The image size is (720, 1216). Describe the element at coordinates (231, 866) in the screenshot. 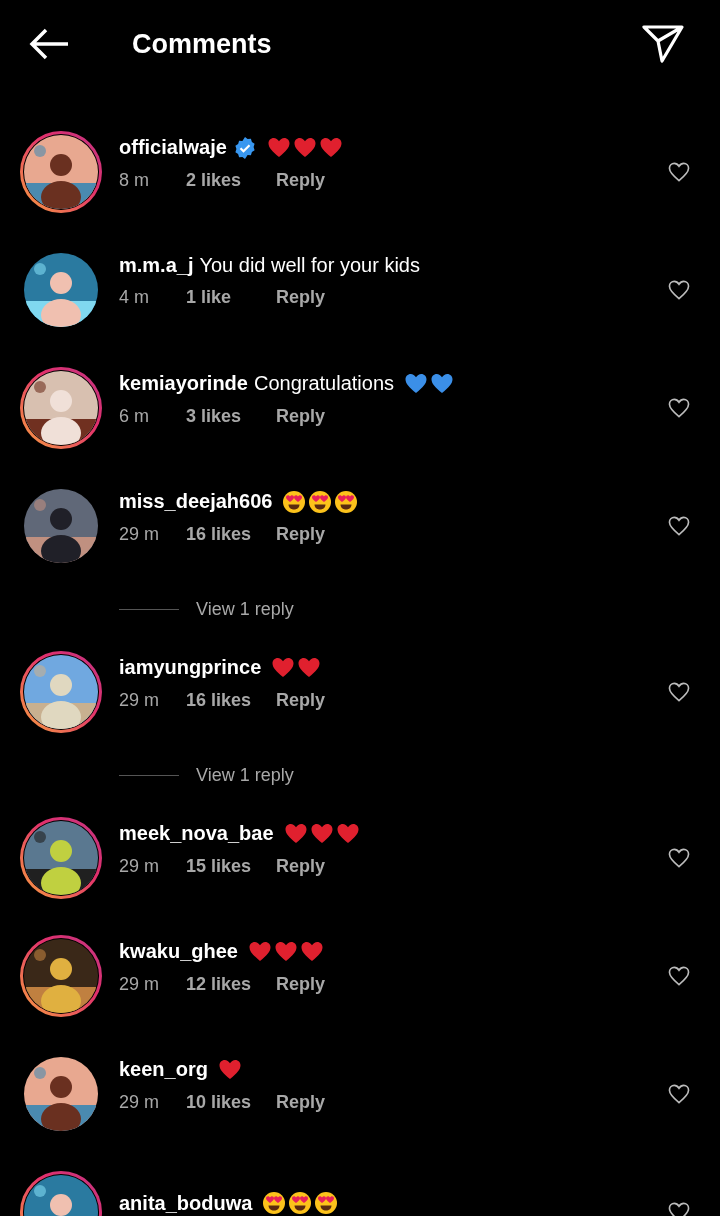

I see `like-count: 15 likes` at that location.